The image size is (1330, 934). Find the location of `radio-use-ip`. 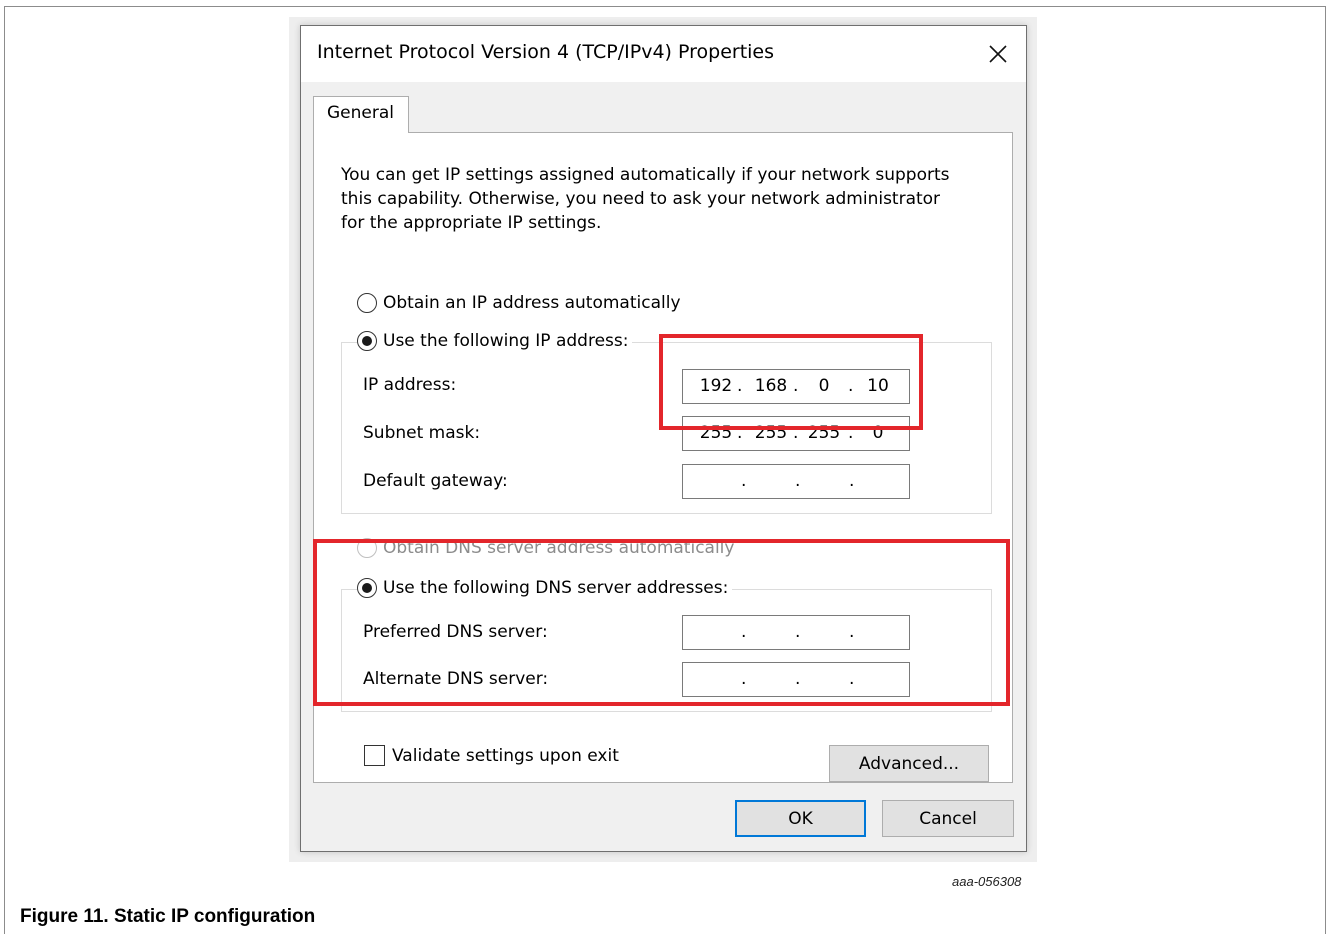

radio-use-ip is located at coordinates (367, 341).